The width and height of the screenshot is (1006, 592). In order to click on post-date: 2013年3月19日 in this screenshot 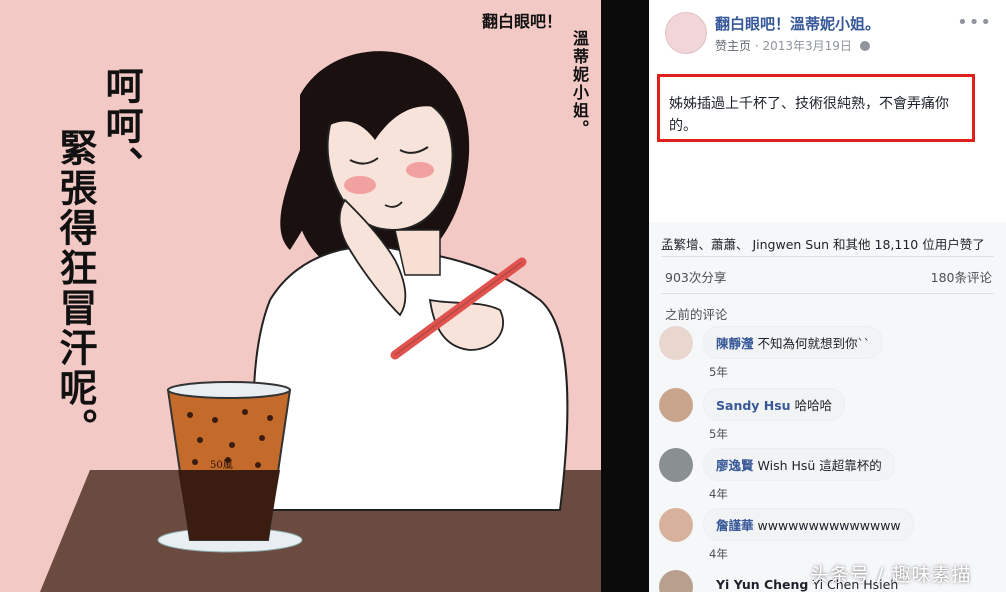, I will do `click(806, 46)`.